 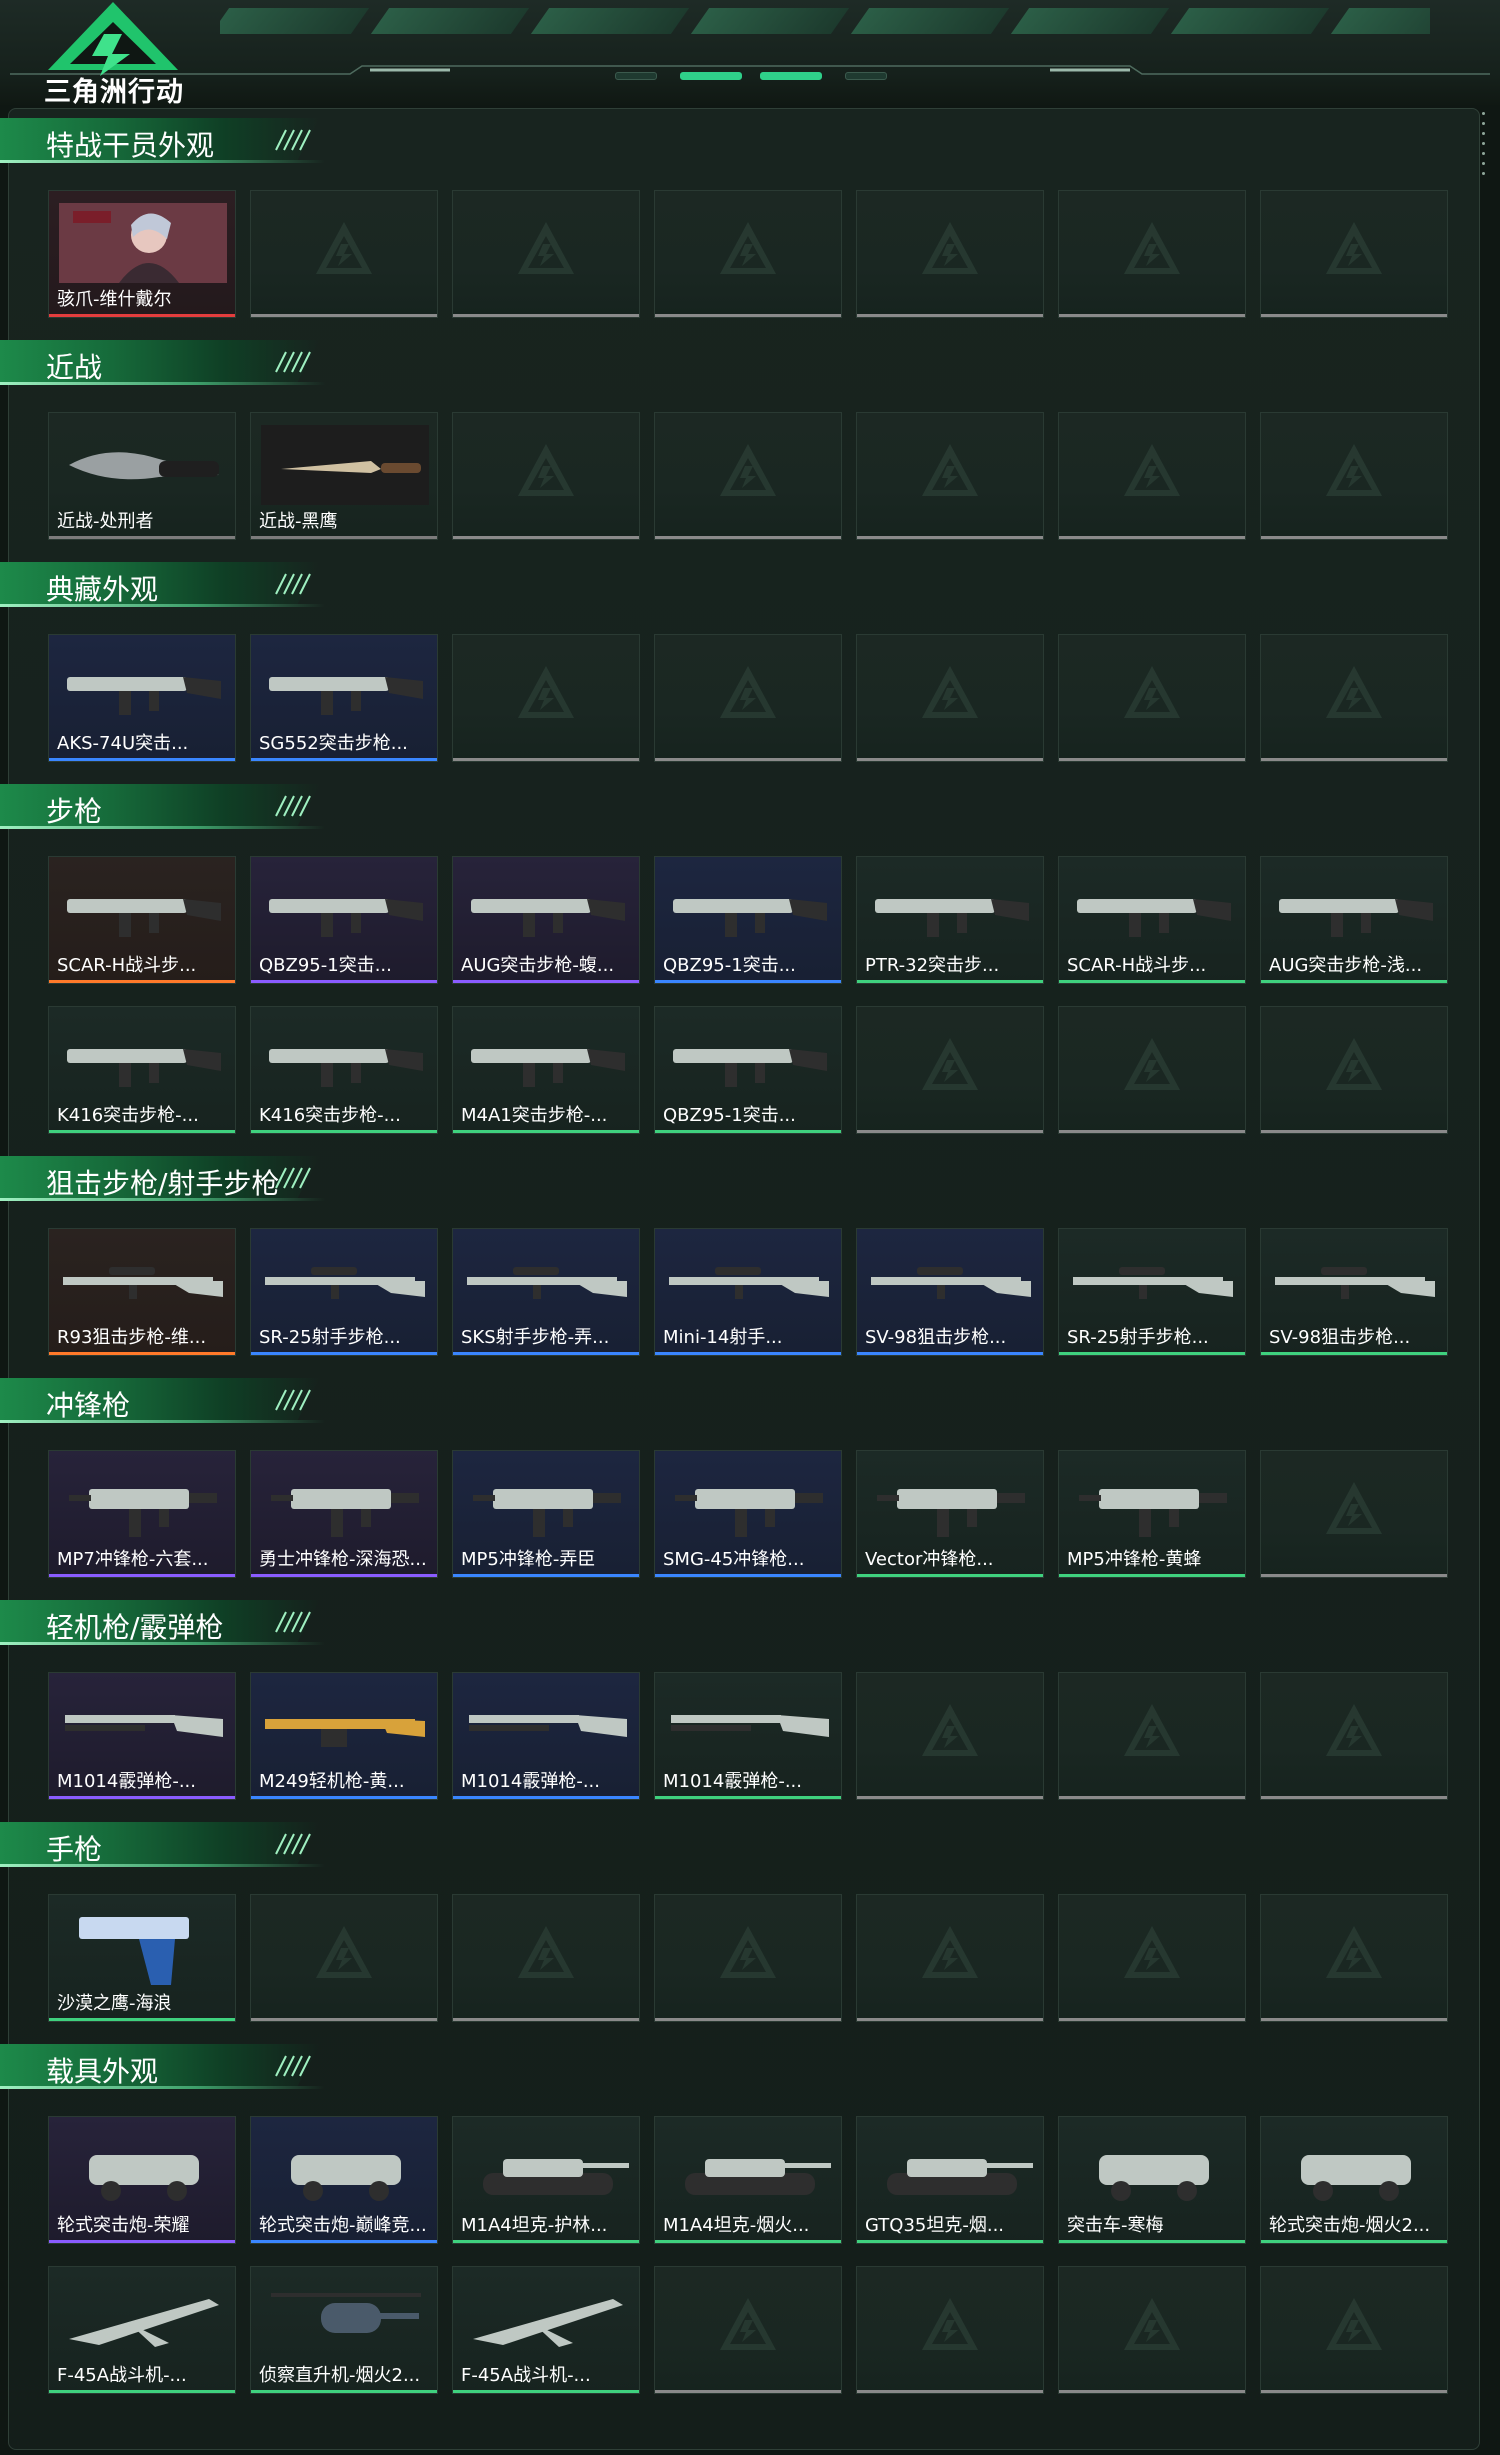 What do you see at coordinates (548, 1726) in the screenshot?
I see `shotgun-icon` at bounding box center [548, 1726].